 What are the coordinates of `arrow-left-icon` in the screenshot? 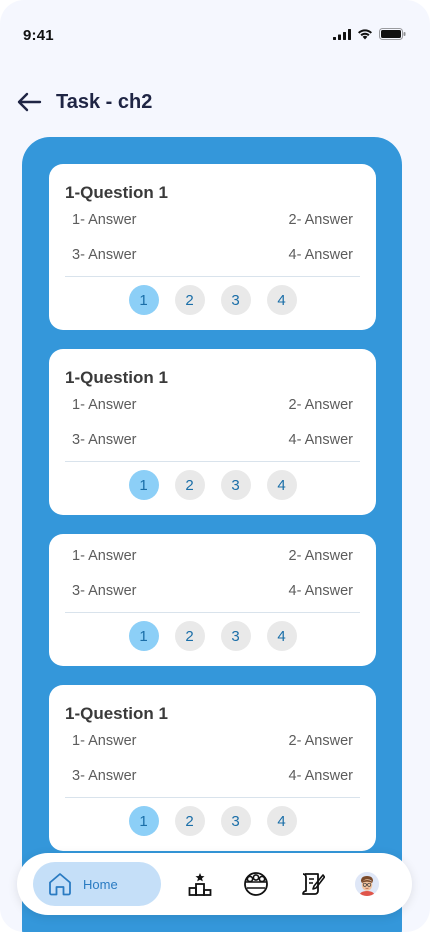 It's located at (29, 102).